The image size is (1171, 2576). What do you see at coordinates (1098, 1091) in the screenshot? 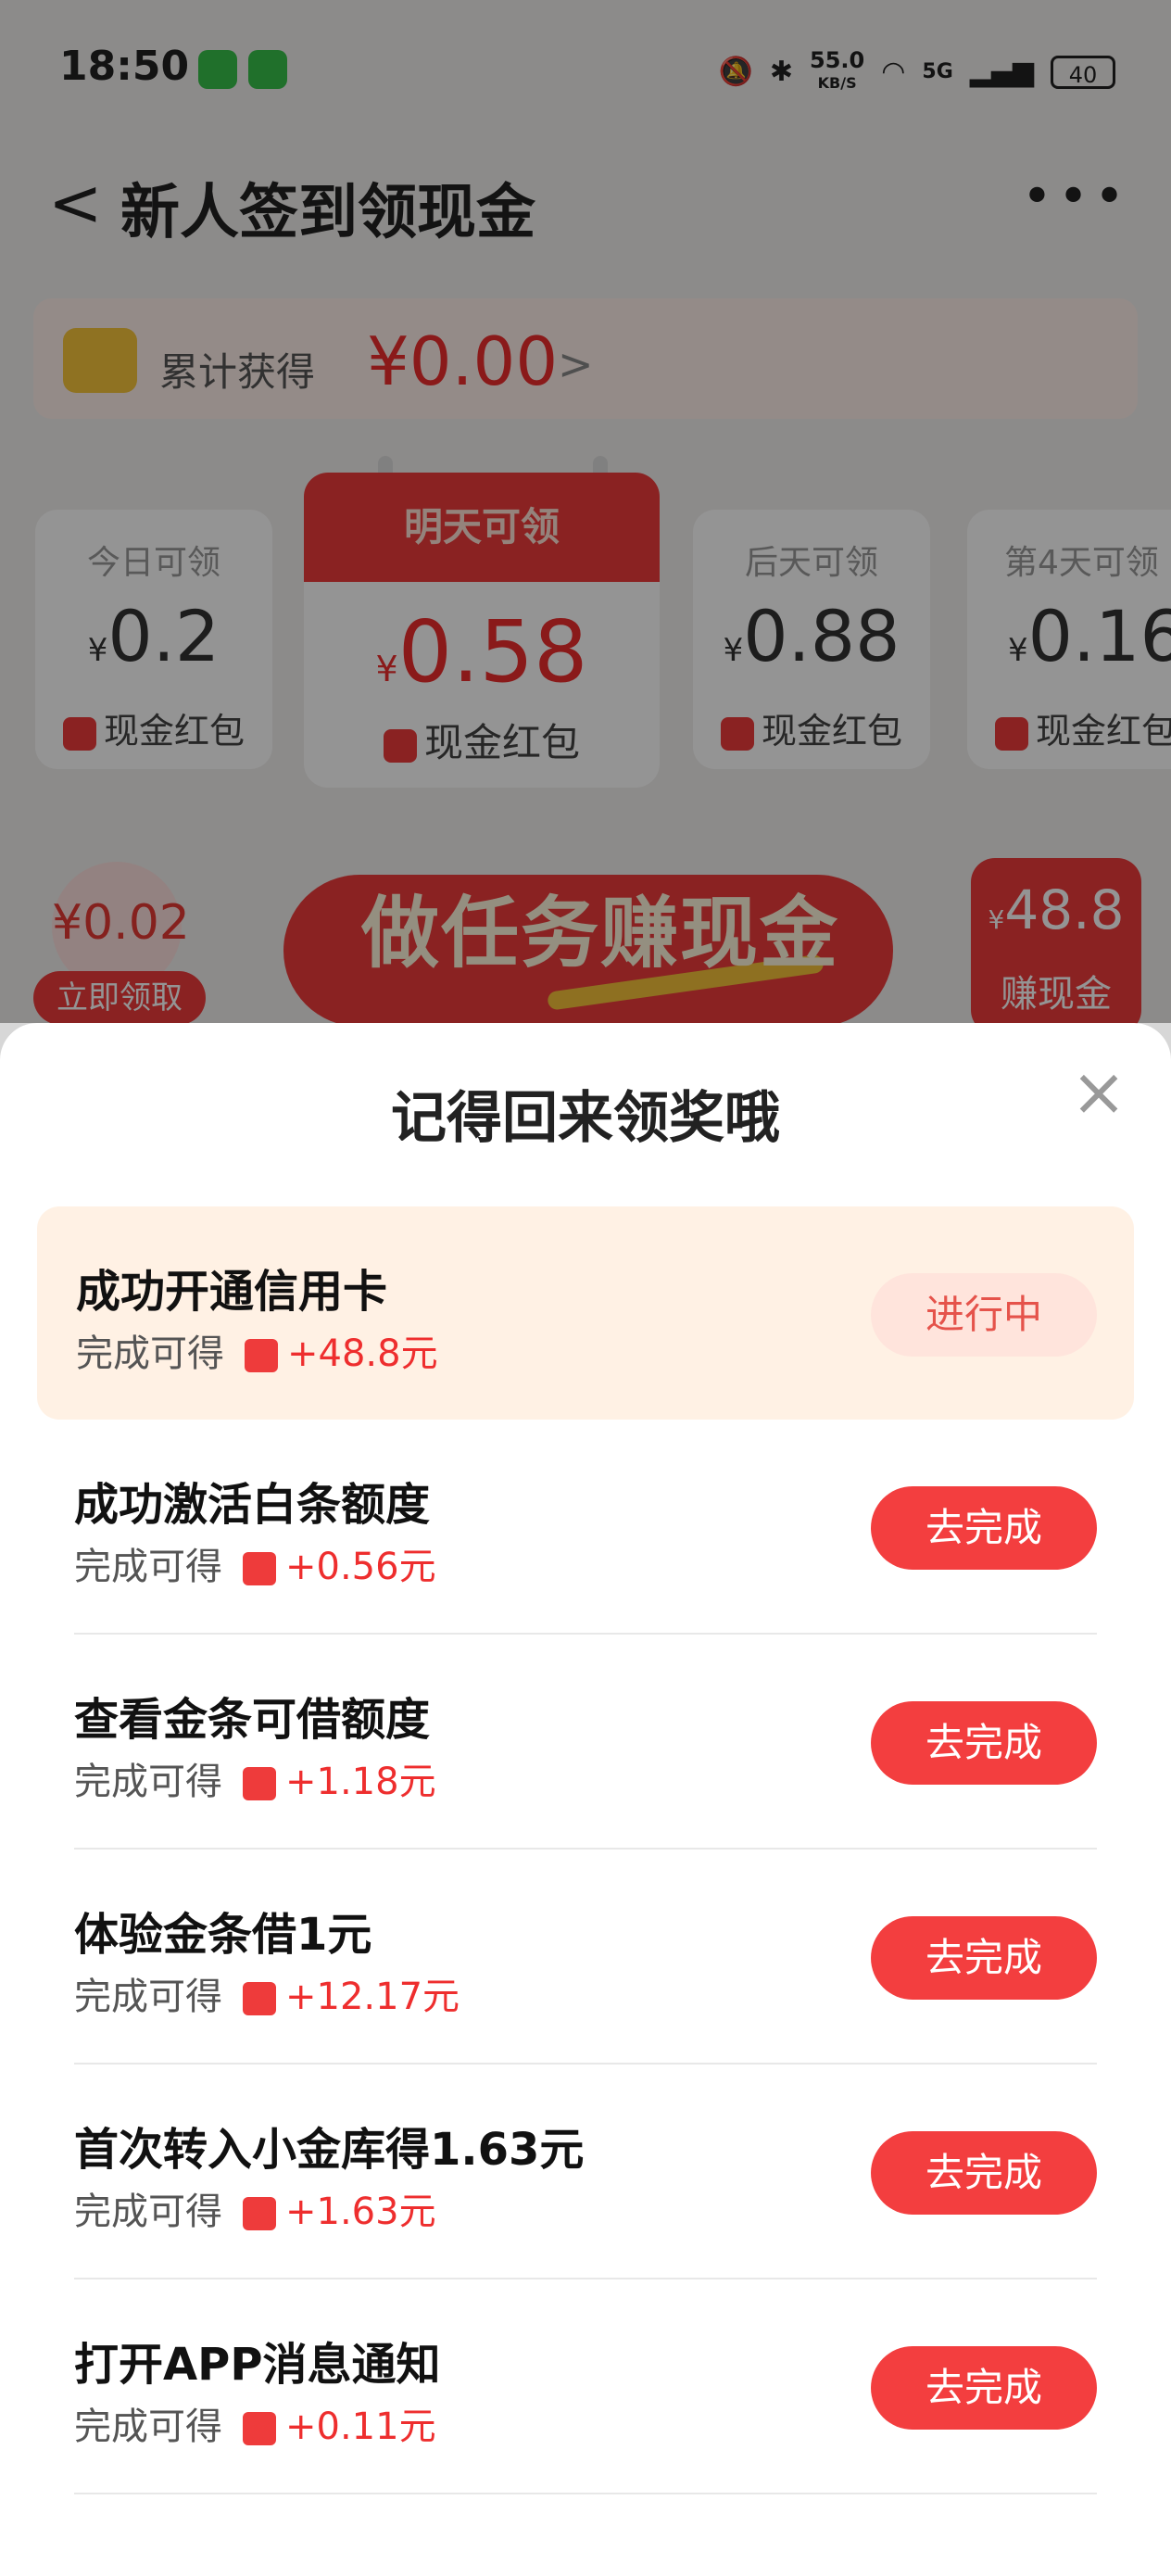
I see `close-icon: ×` at bounding box center [1098, 1091].